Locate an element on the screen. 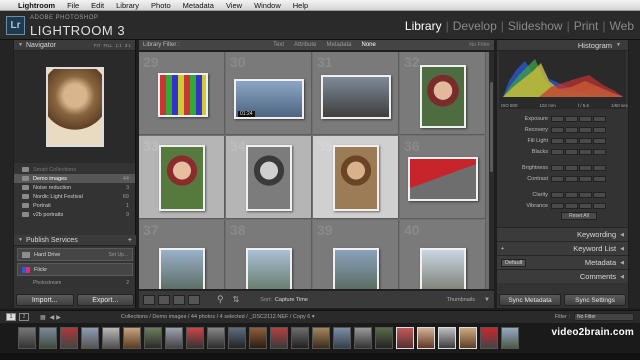 The width and height of the screenshot is (640, 360). grid-scrollbar-thumb is located at coordinates (491, 127).